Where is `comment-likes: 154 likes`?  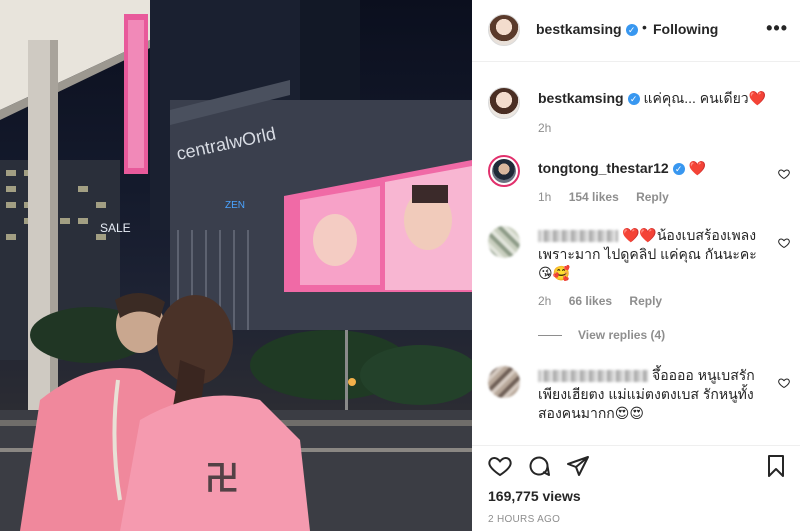 comment-likes: 154 likes is located at coordinates (594, 197).